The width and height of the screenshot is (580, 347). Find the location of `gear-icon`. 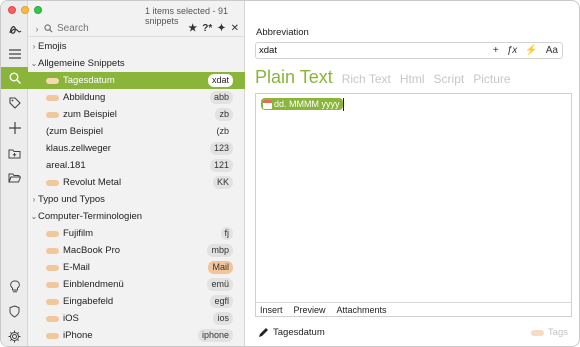

gear-icon is located at coordinates (14, 335).